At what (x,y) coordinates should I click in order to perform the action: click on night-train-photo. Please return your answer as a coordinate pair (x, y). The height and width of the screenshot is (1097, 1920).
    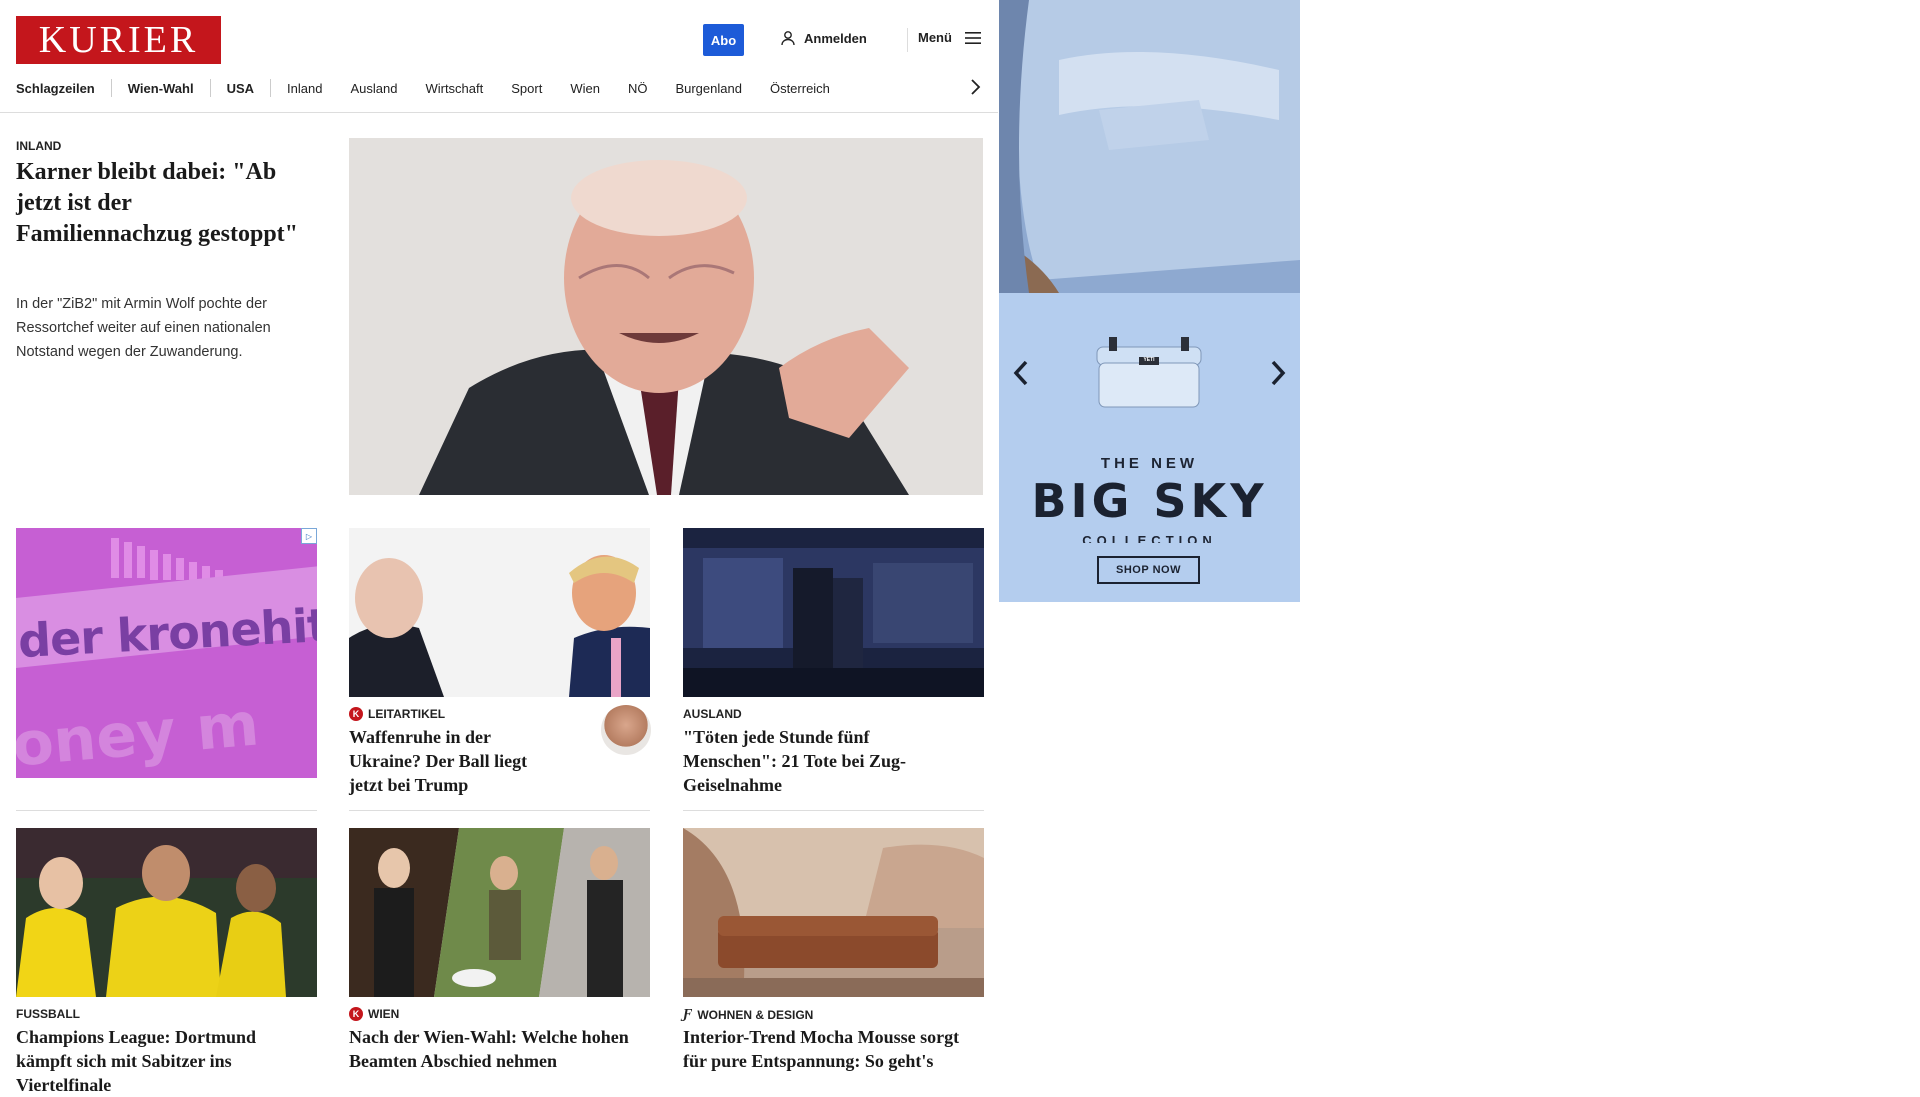
    Looking at the image, I should click on (833, 612).